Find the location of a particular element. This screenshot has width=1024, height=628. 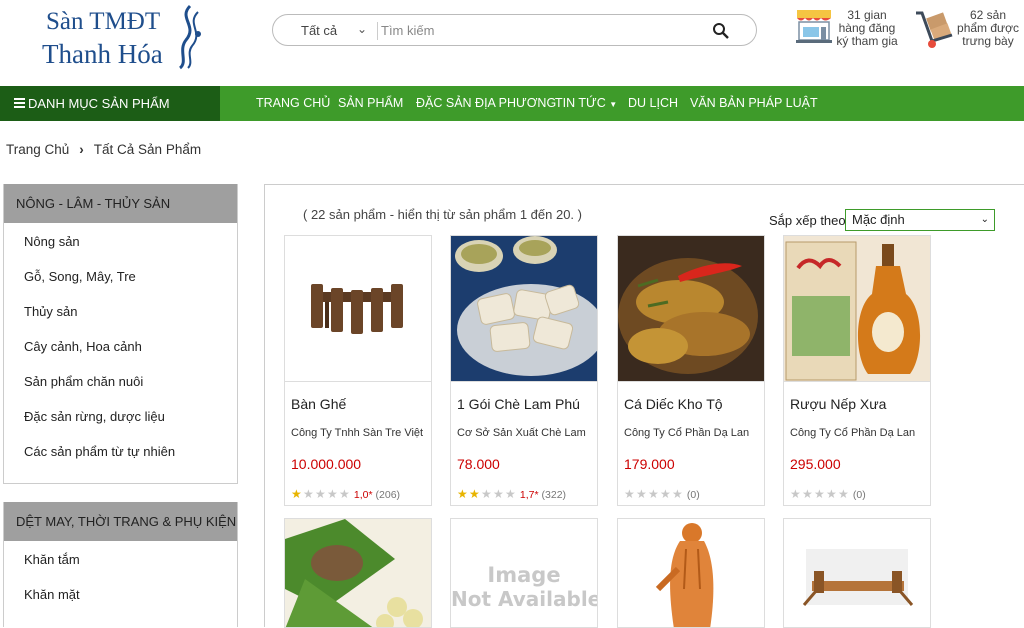

review-count: (206) is located at coordinates (388, 495).